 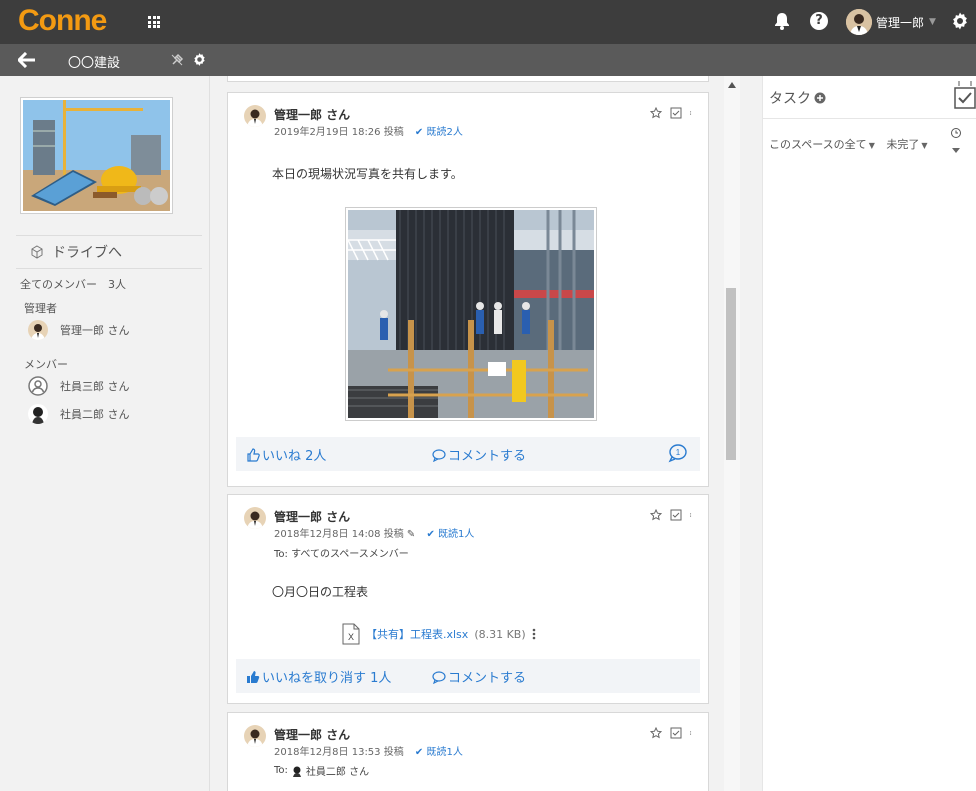 I want to click on read-count: 既読2人, so click(x=444, y=132).